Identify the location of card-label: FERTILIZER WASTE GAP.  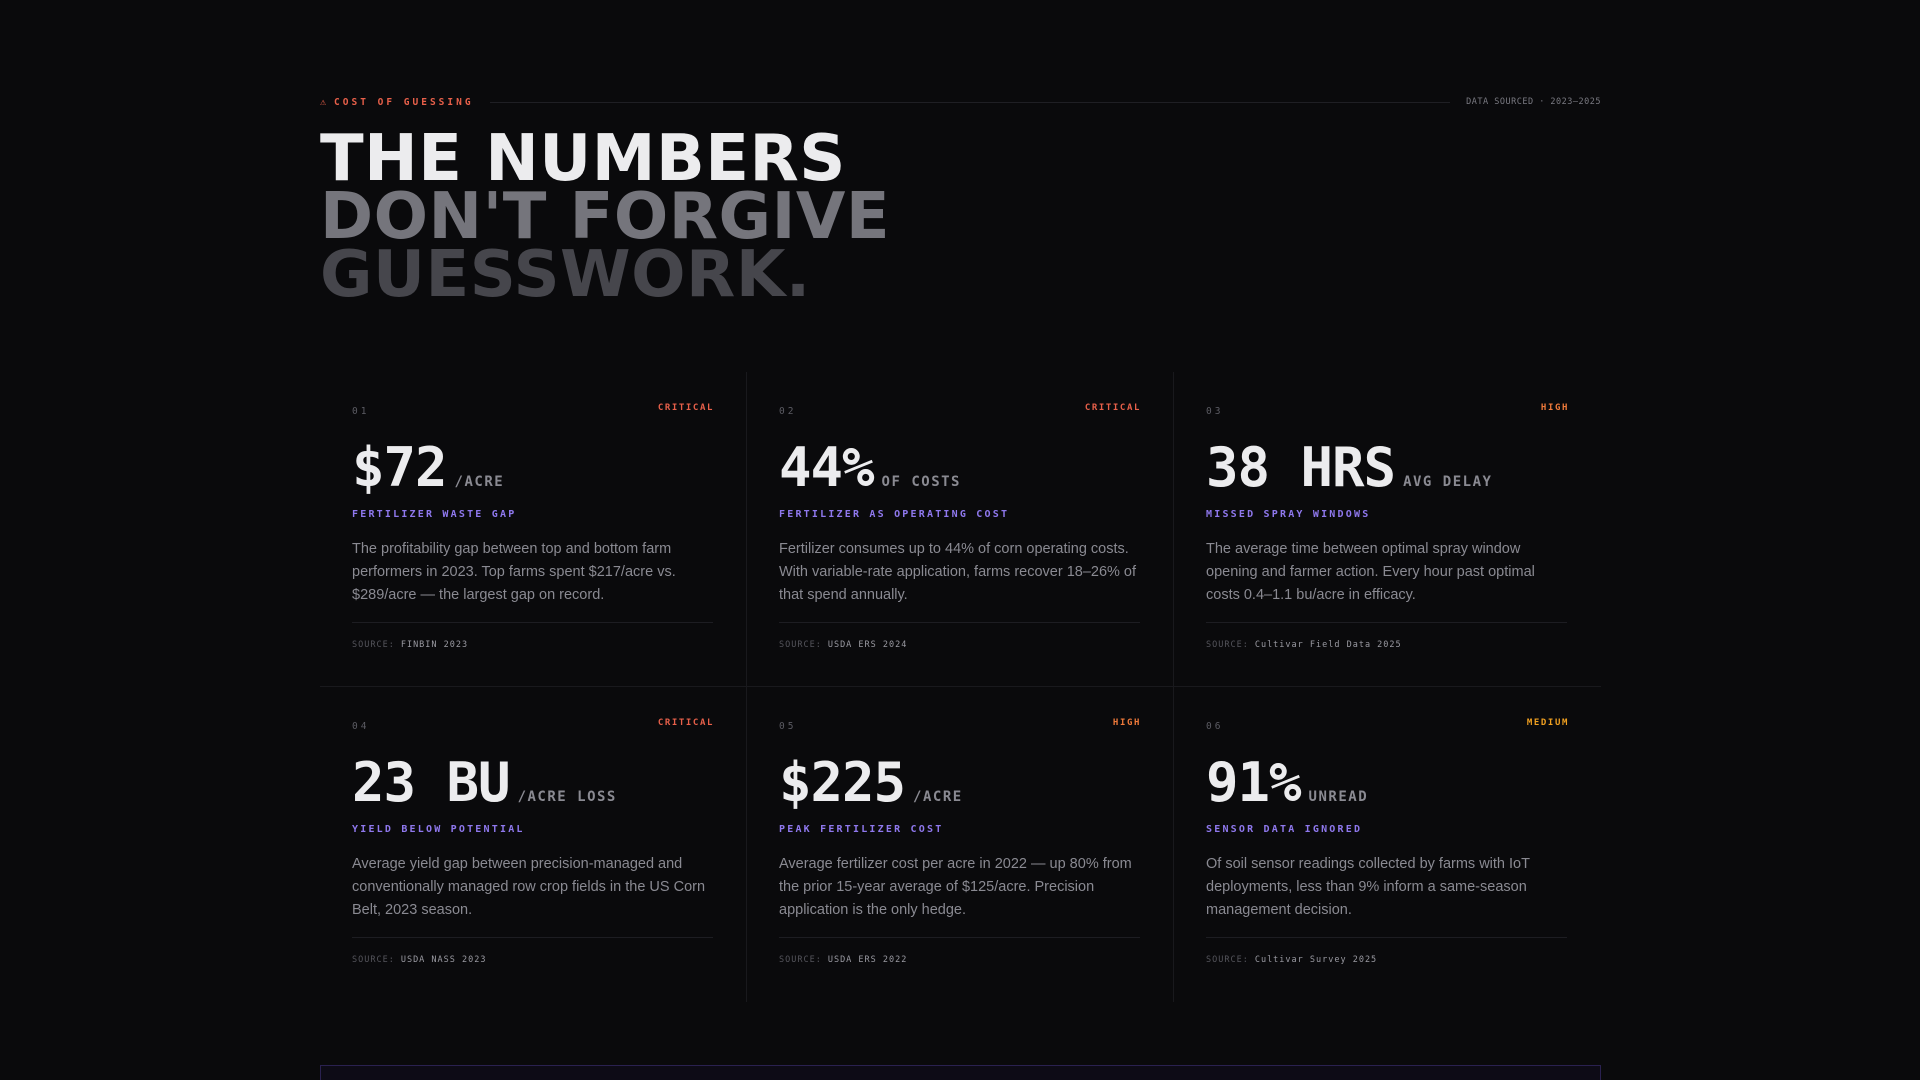
(434, 514).